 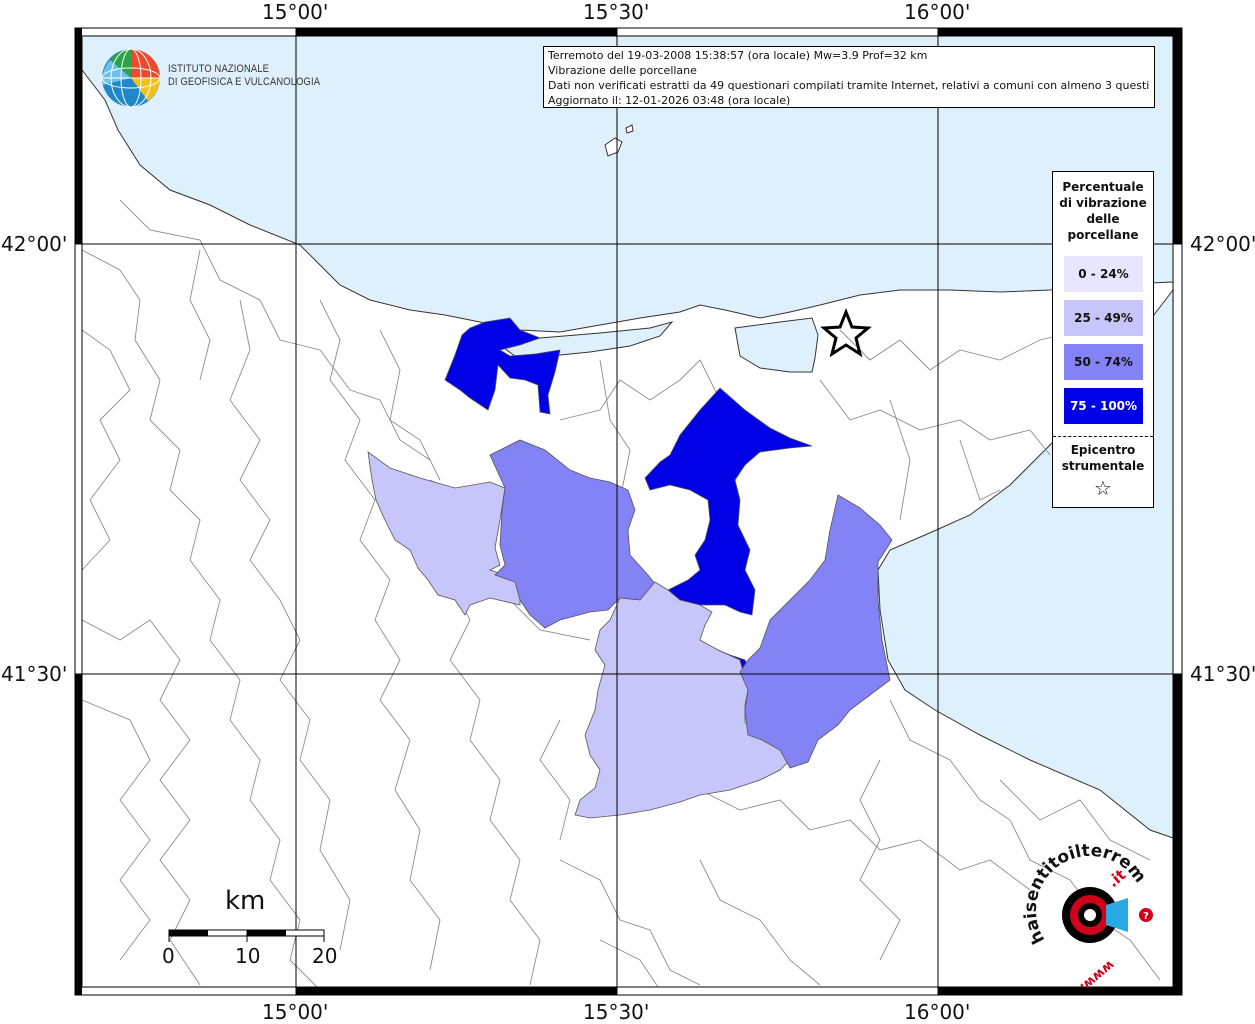 I want to click on legend-title-line: di vibrazione, so click(x=1103, y=203).